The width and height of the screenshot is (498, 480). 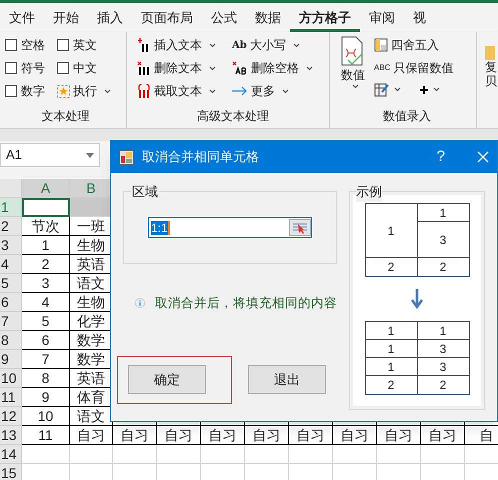 What do you see at coordinates (46, 435) in the screenshot?
I see `table-cell: 11` at bounding box center [46, 435].